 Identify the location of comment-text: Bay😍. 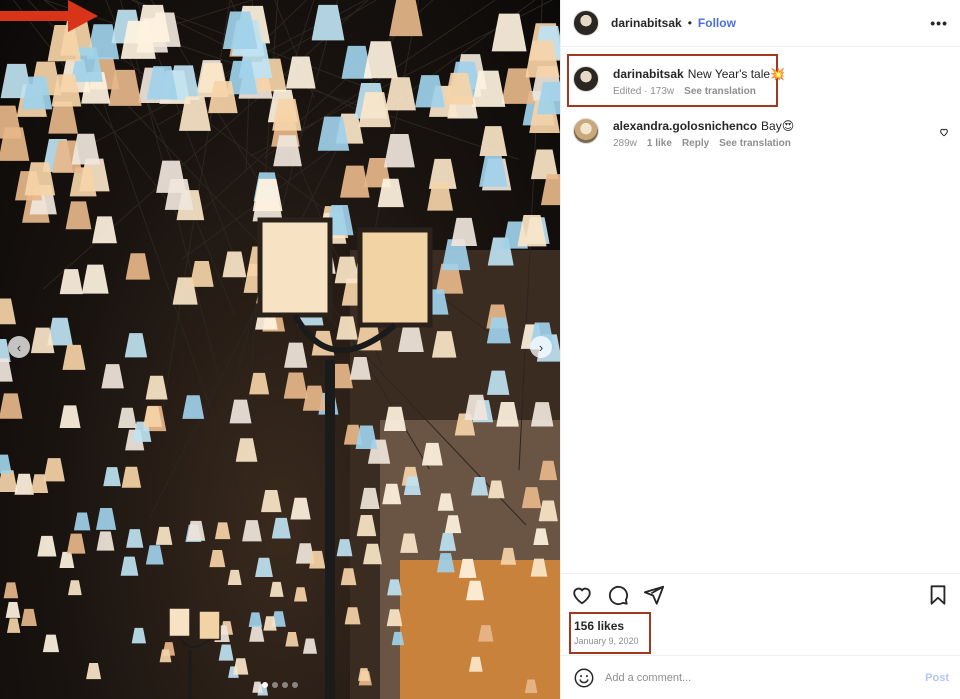
(778, 126).